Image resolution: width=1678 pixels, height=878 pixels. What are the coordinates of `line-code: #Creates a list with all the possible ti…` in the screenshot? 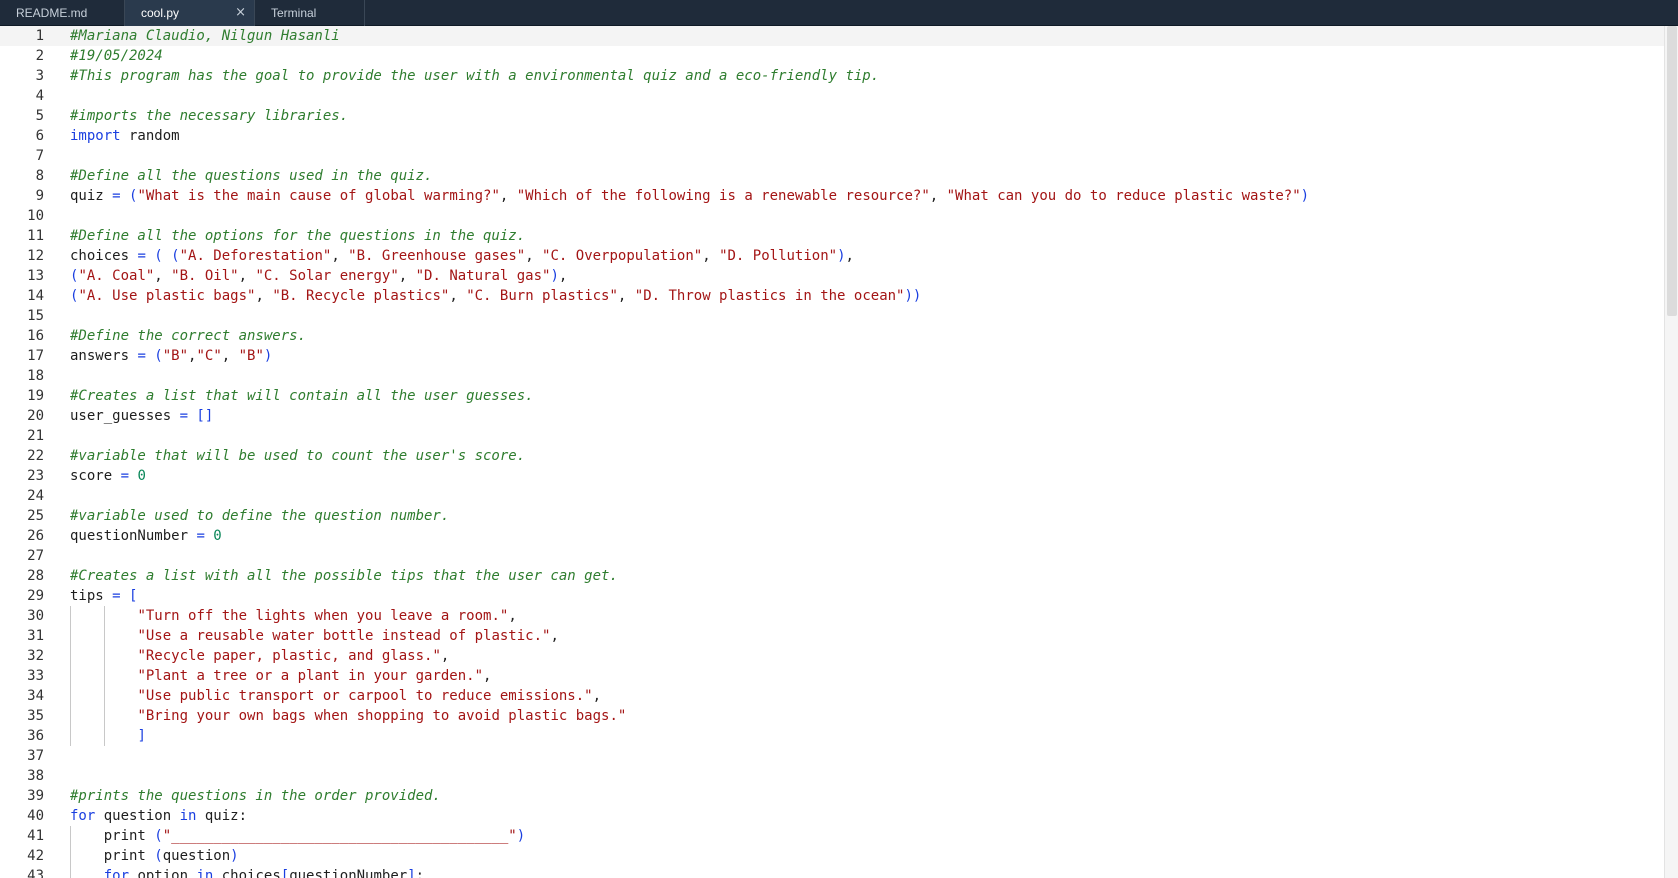 It's located at (344, 576).